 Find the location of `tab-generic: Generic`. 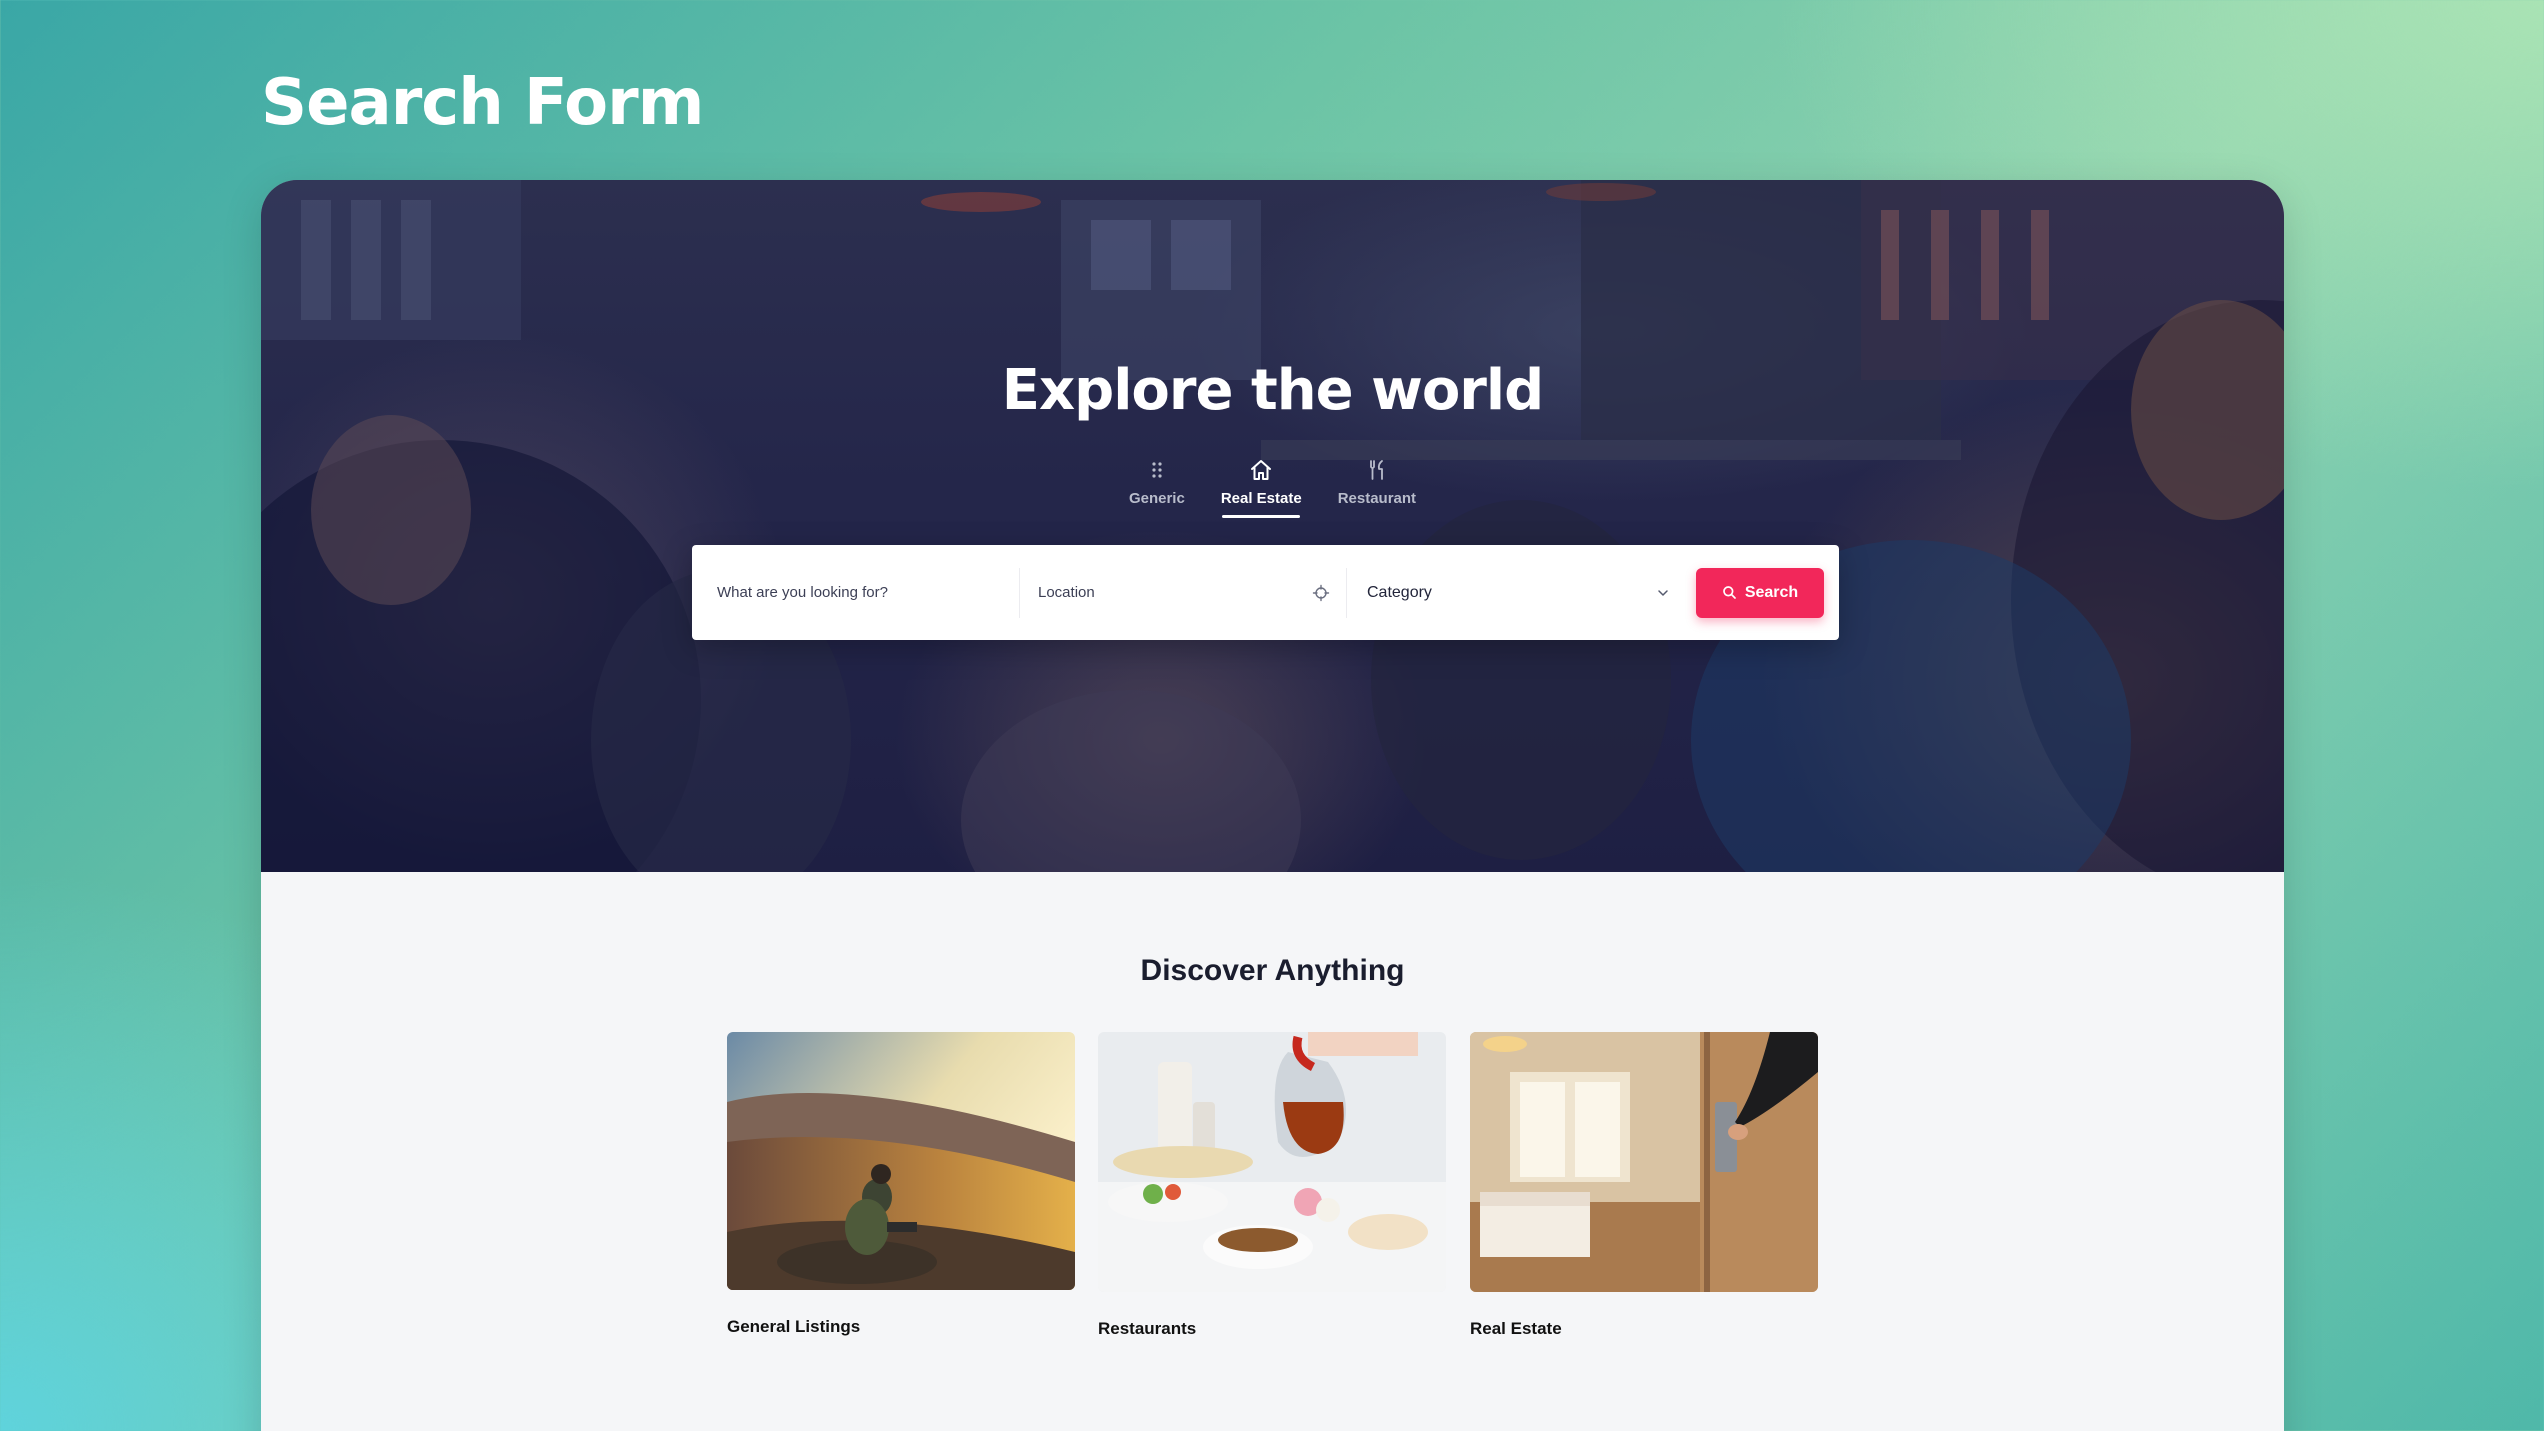

tab-generic: Generic is located at coordinates (1157, 487).